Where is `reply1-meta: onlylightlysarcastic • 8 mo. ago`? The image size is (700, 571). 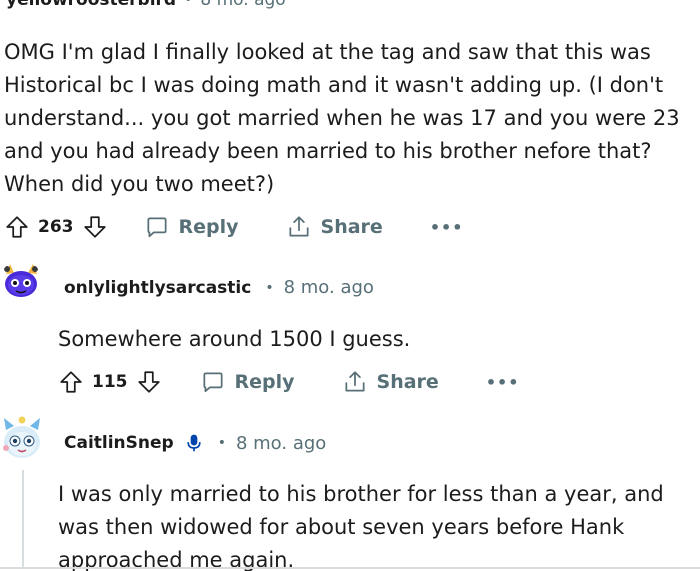 reply1-meta: onlylightlysarcastic • 8 mo. ago is located at coordinates (219, 287).